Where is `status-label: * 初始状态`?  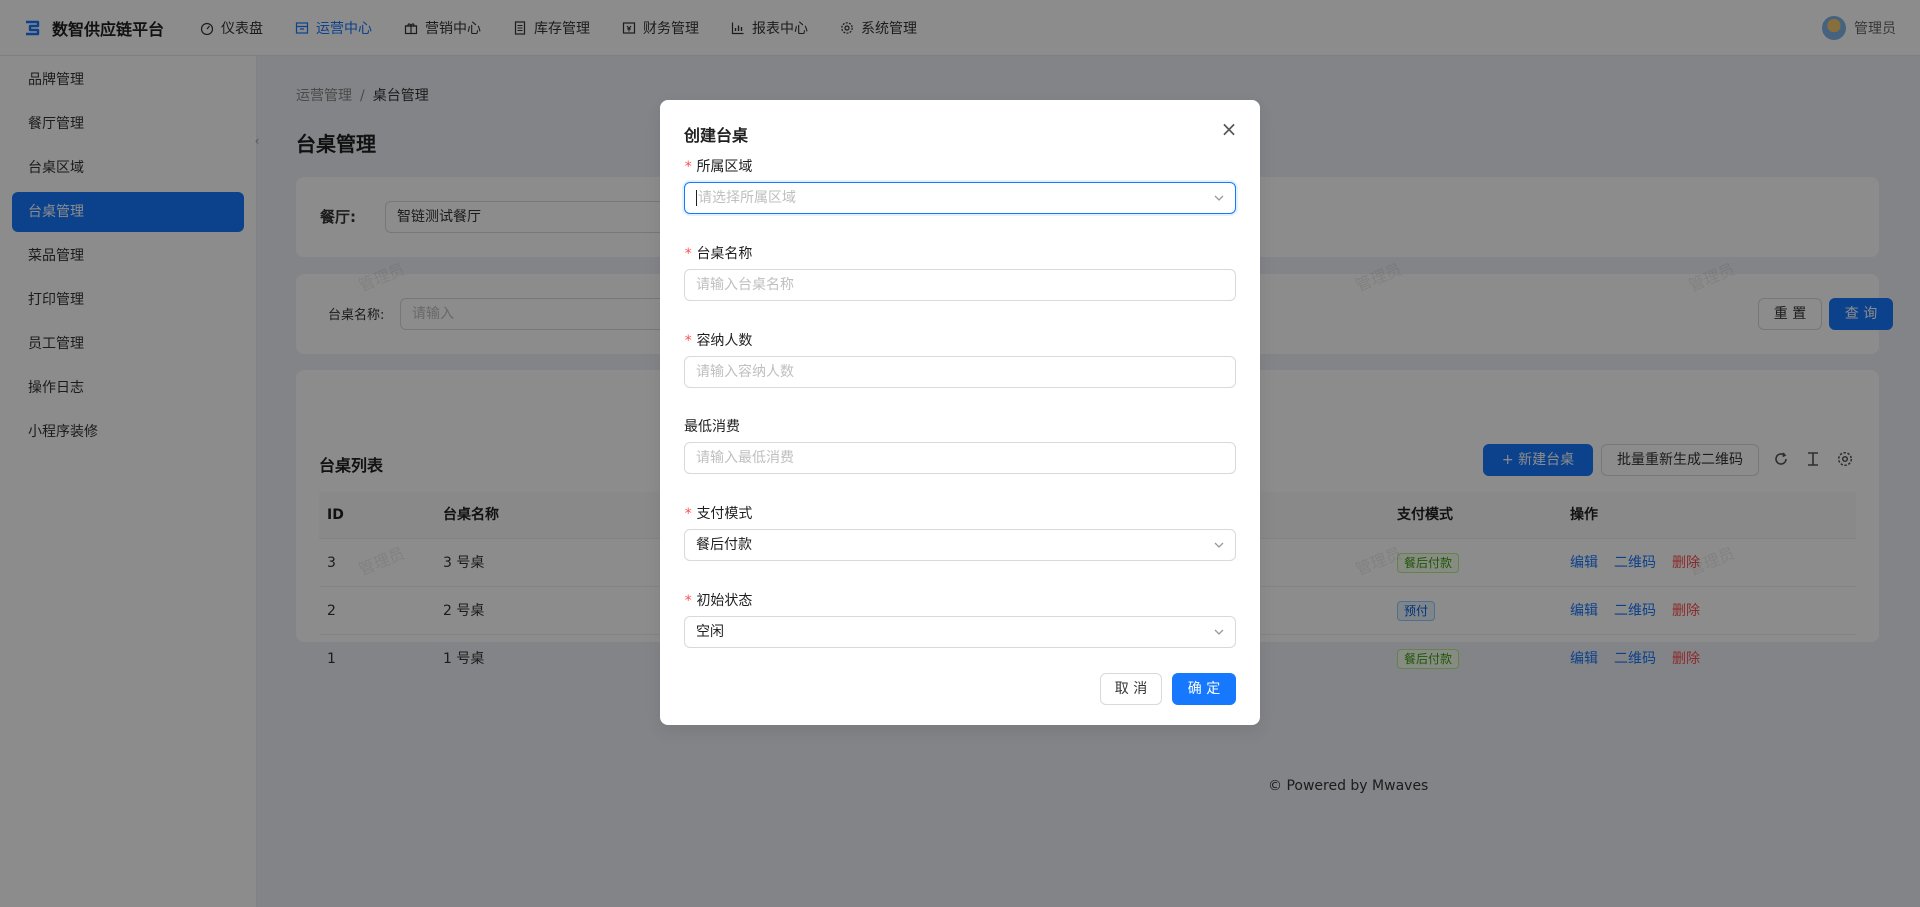
status-label: * 初始状态 is located at coordinates (718, 600).